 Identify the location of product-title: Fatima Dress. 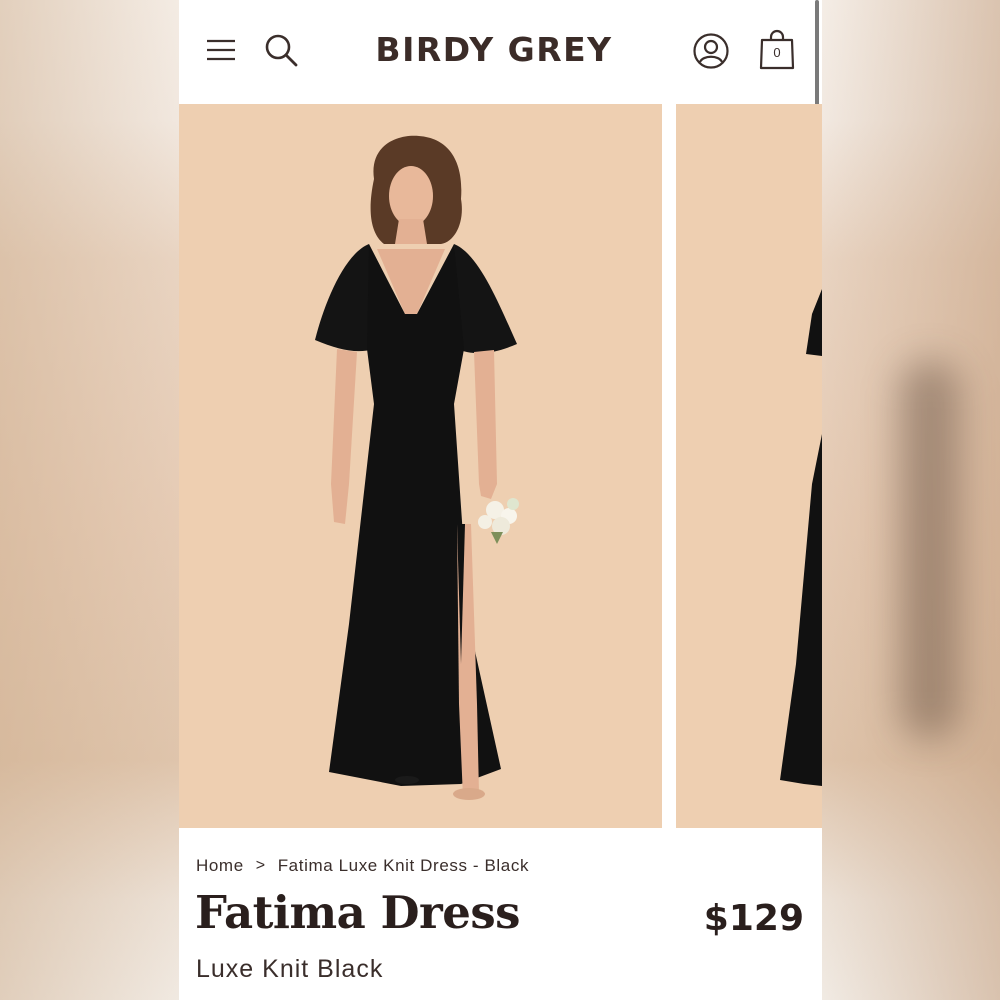
(358, 912).